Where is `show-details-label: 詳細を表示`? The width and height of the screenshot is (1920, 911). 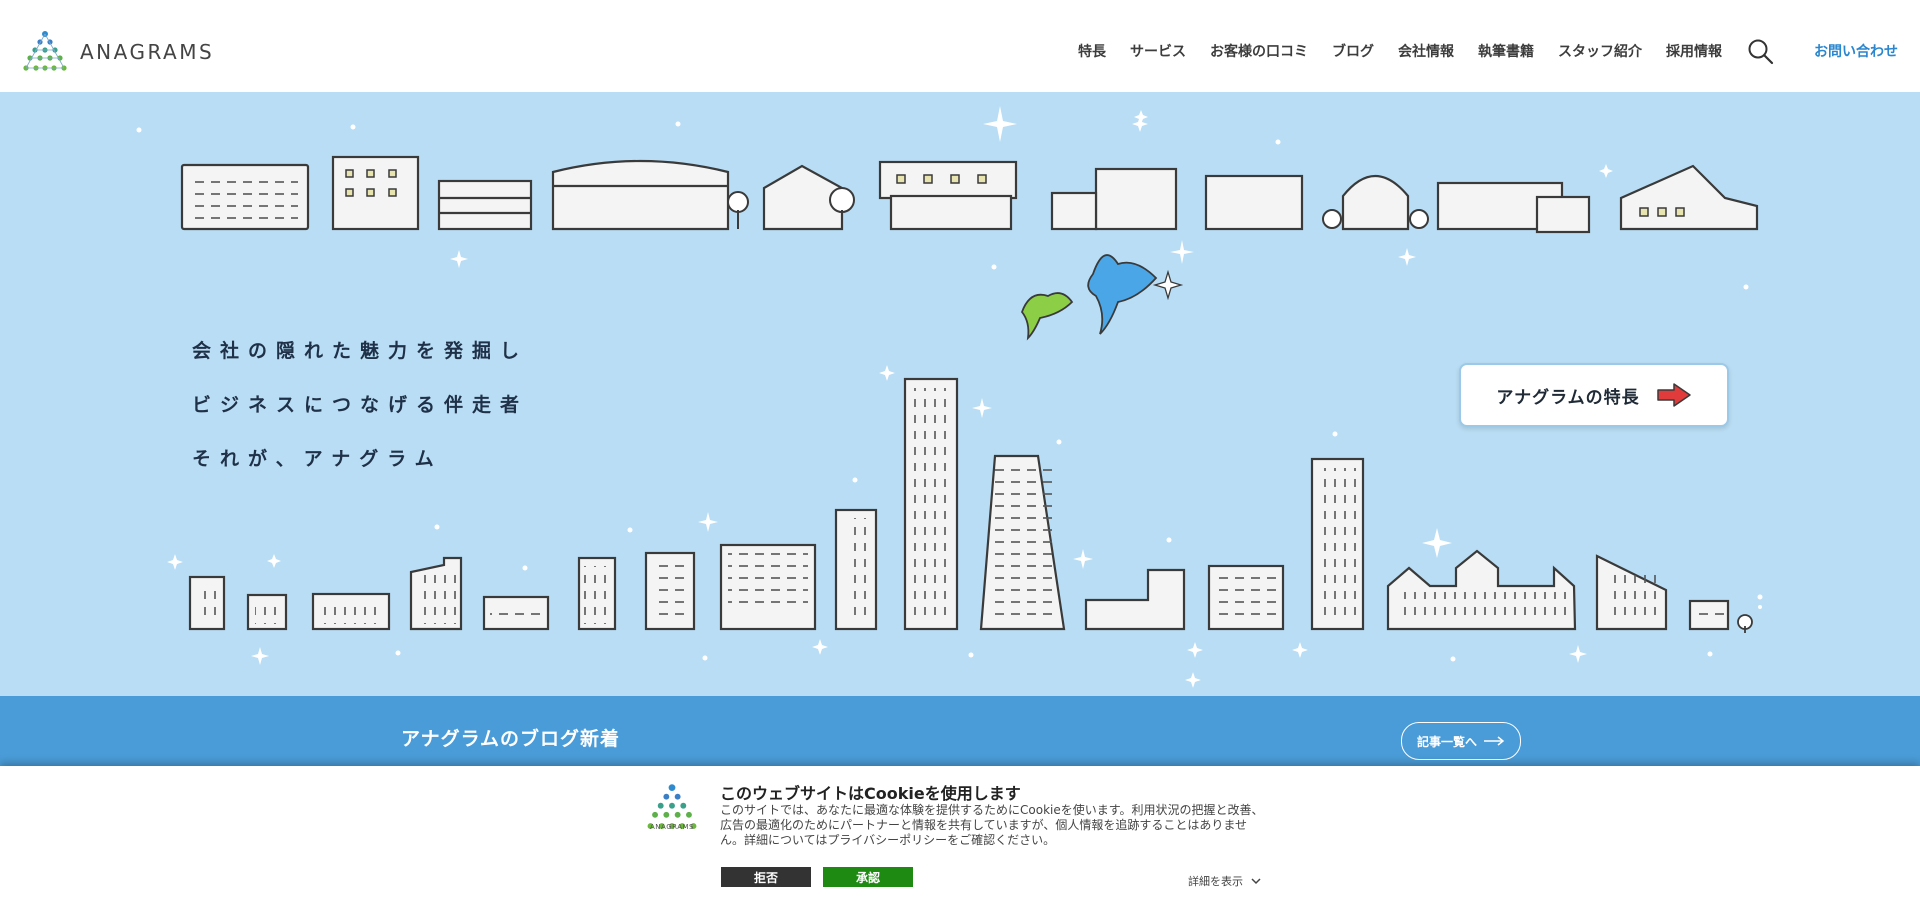
show-details-label: 詳細を表示 is located at coordinates (1215, 881).